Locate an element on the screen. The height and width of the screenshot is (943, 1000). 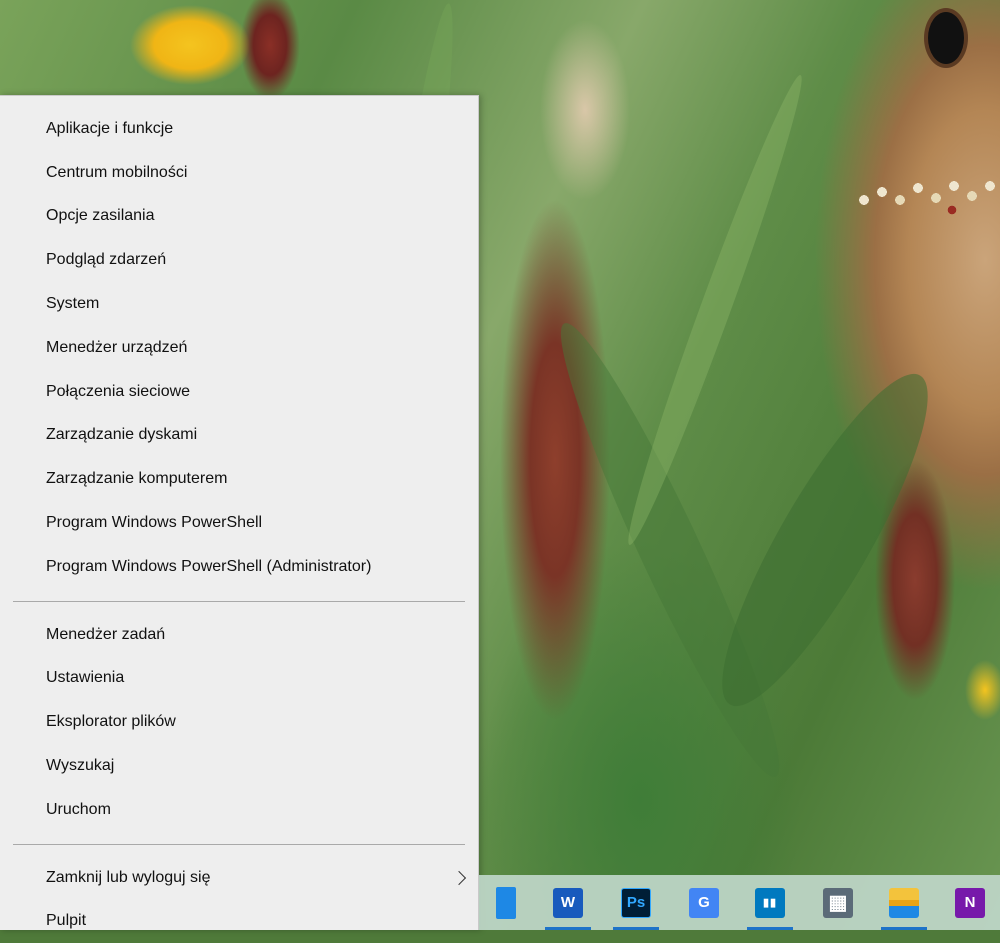
menu-item-network-connections: Połączenia sieciowe is located at coordinates (239, 392).